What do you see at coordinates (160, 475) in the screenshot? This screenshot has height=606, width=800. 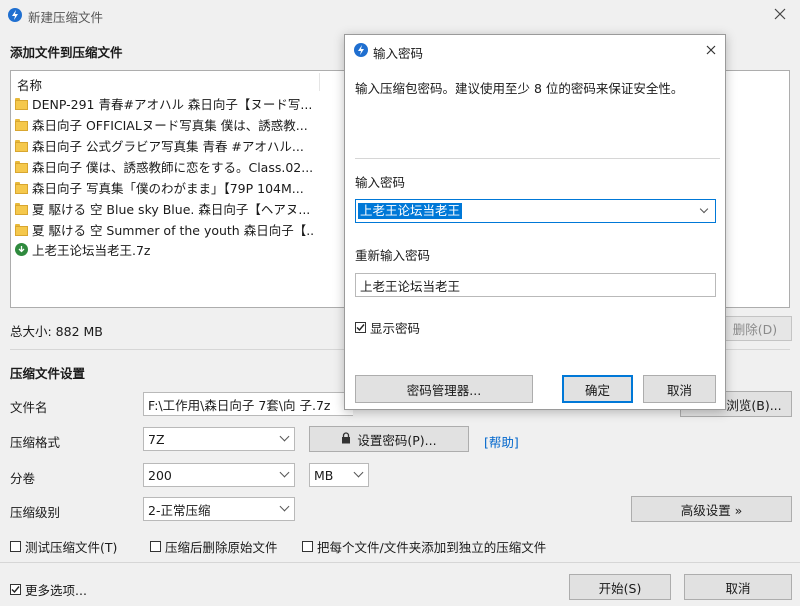 I see `volume-size-value: 200` at bounding box center [160, 475].